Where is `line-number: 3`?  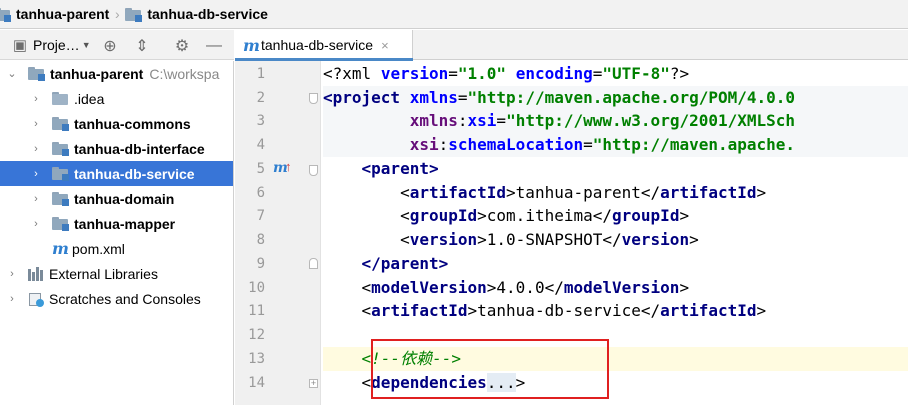 line-number: 3 is located at coordinates (260, 121).